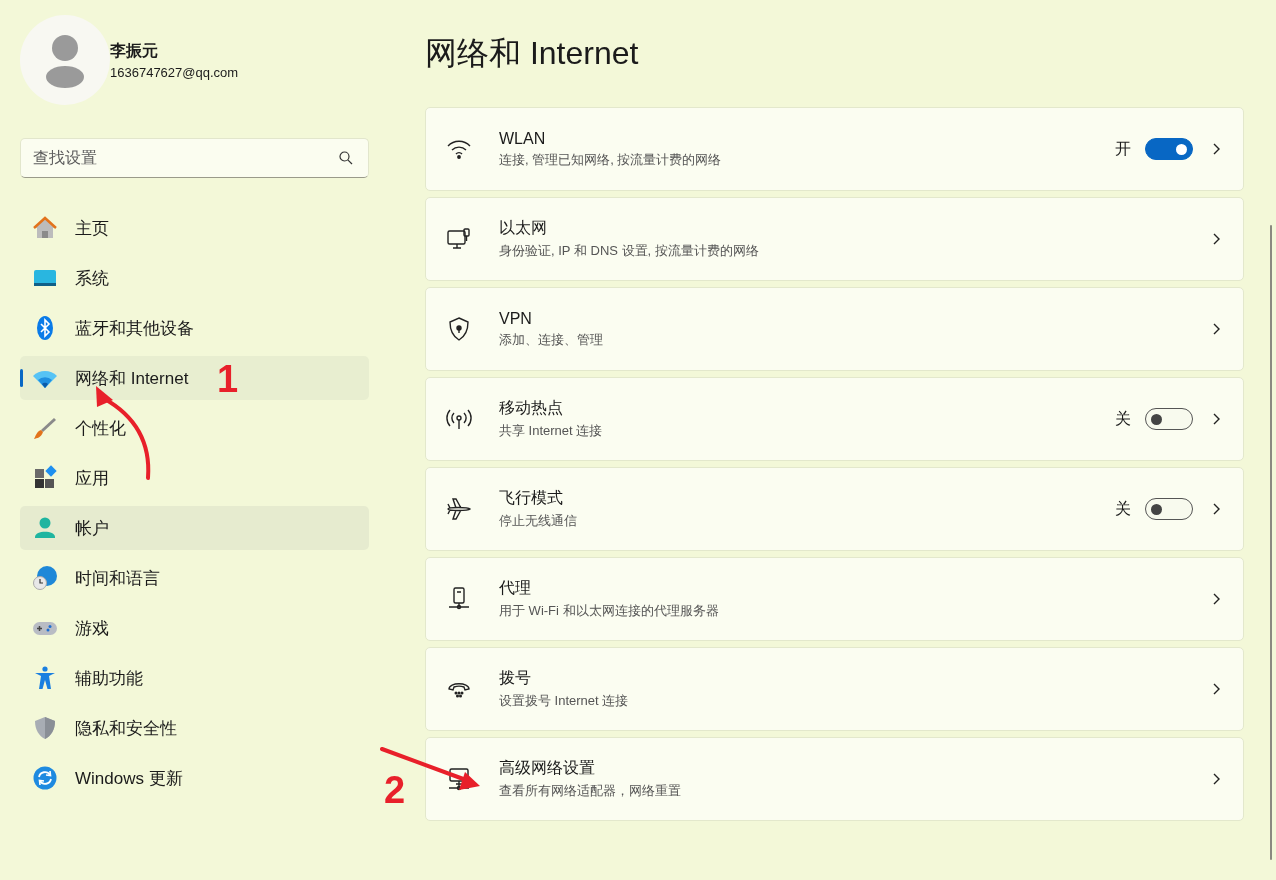 This screenshot has height=880, width=1276. I want to click on card-title: 拨号, so click(515, 678).